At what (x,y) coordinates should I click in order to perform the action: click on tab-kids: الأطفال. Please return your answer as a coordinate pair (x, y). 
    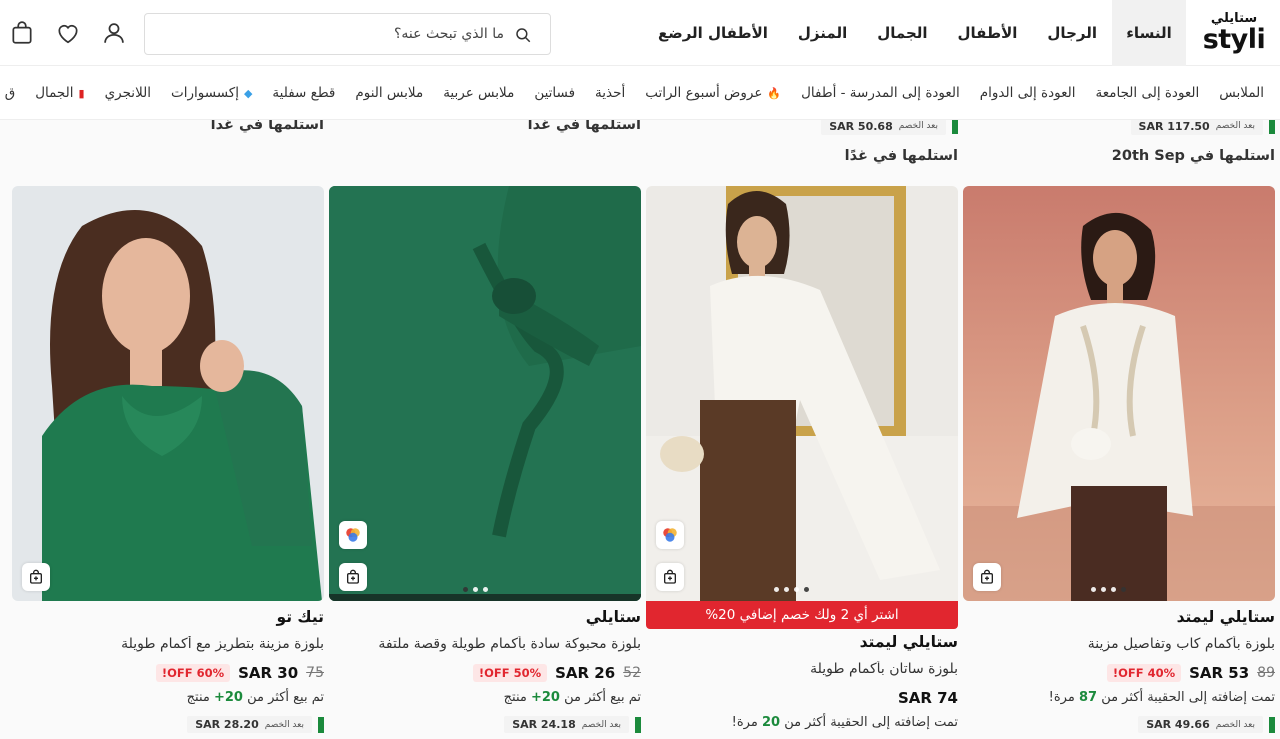
    Looking at the image, I should click on (988, 33).